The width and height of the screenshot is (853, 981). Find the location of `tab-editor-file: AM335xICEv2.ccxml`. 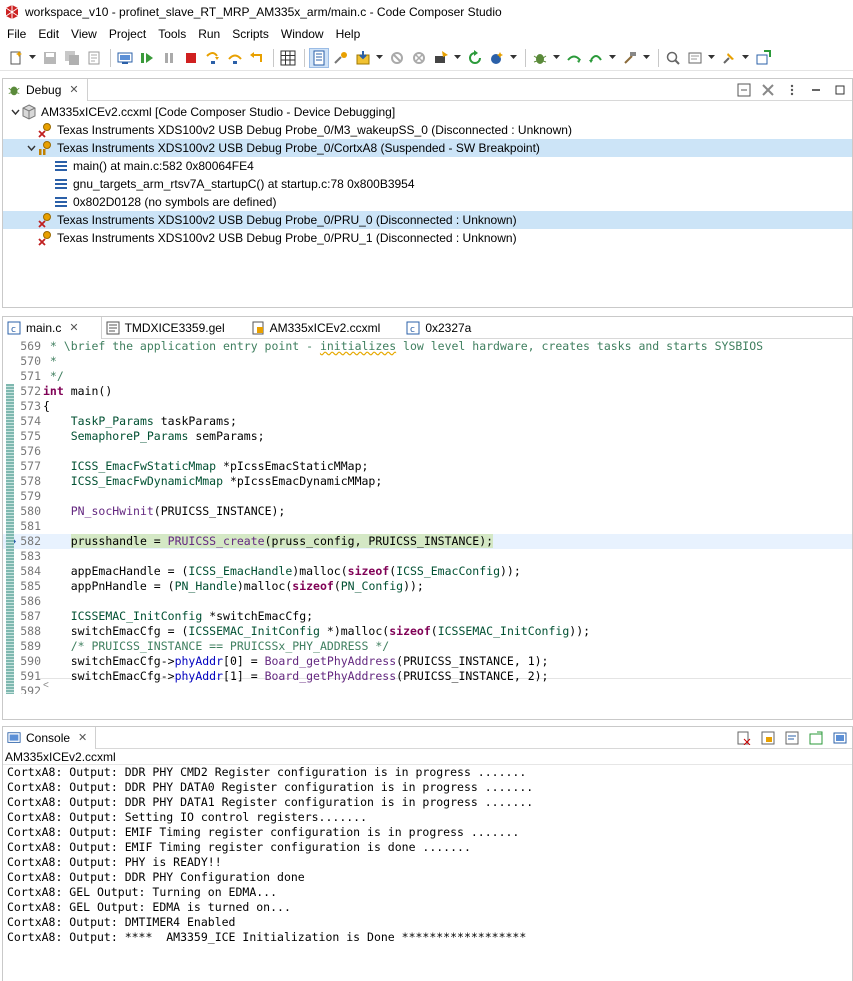

tab-editor-file: AM335xICEv2.ccxml is located at coordinates (325, 328).